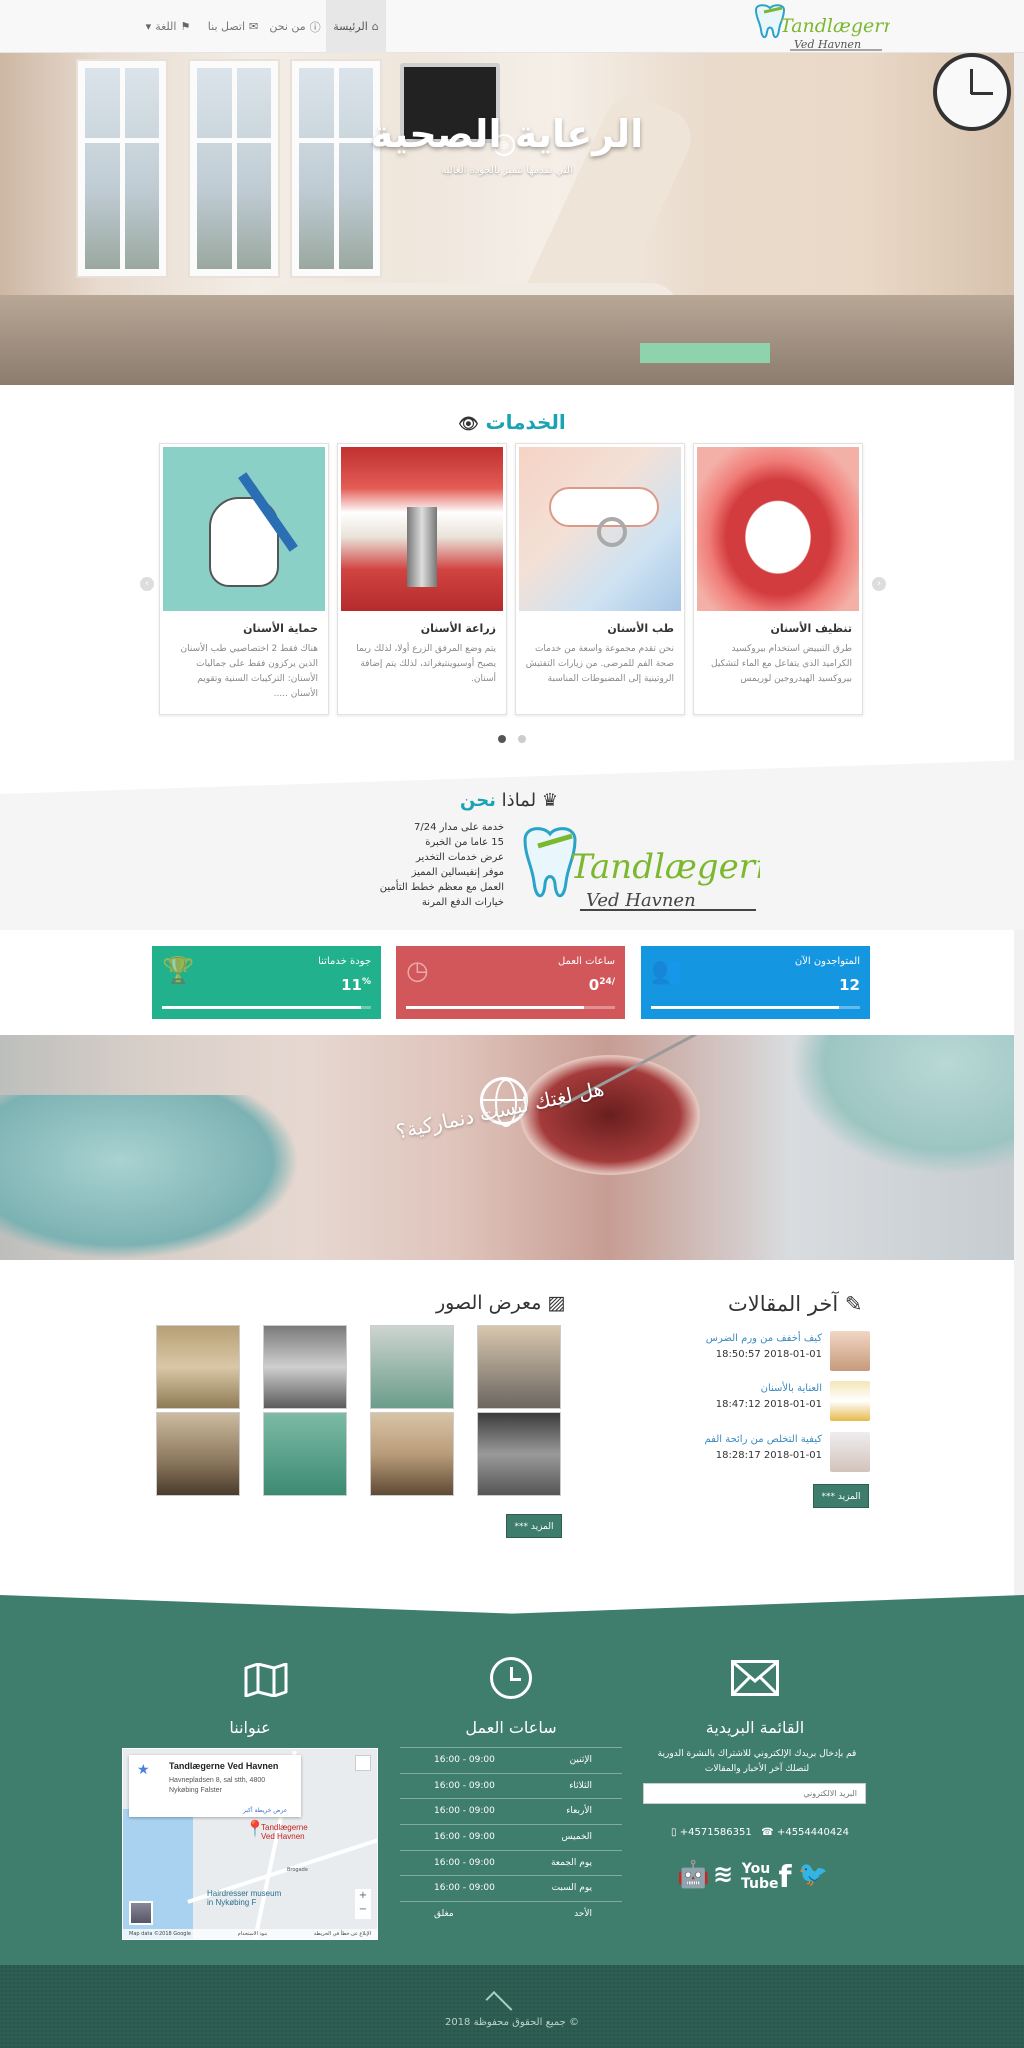 Image resolution: width=1024 pixels, height=2048 pixels. I want to click on language-banner, so click(507, 1147).